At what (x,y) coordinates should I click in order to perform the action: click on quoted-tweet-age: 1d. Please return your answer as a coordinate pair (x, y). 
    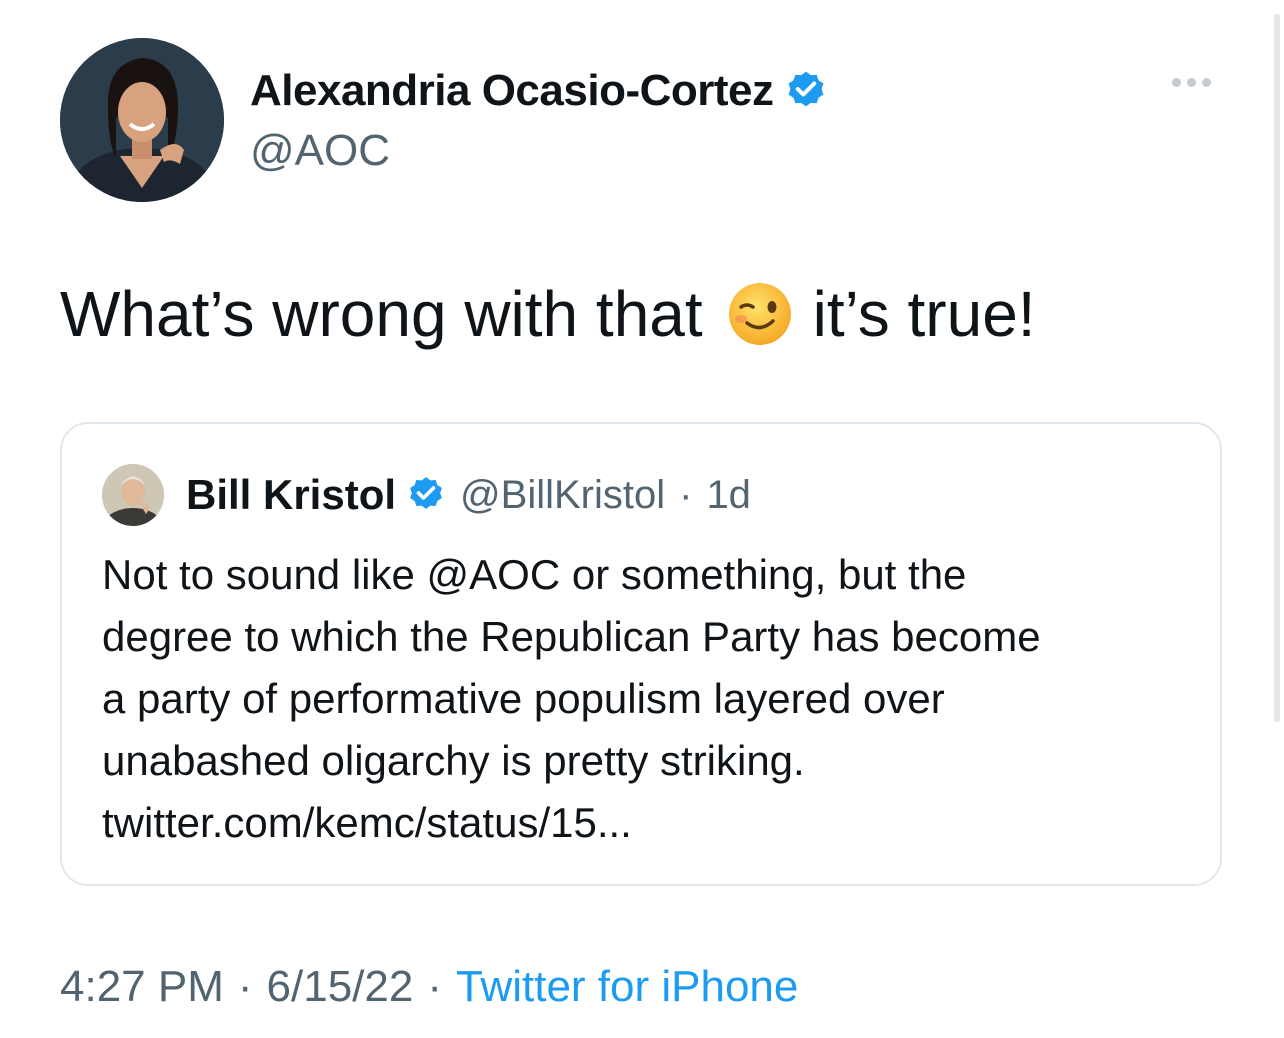
    Looking at the image, I should click on (728, 494).